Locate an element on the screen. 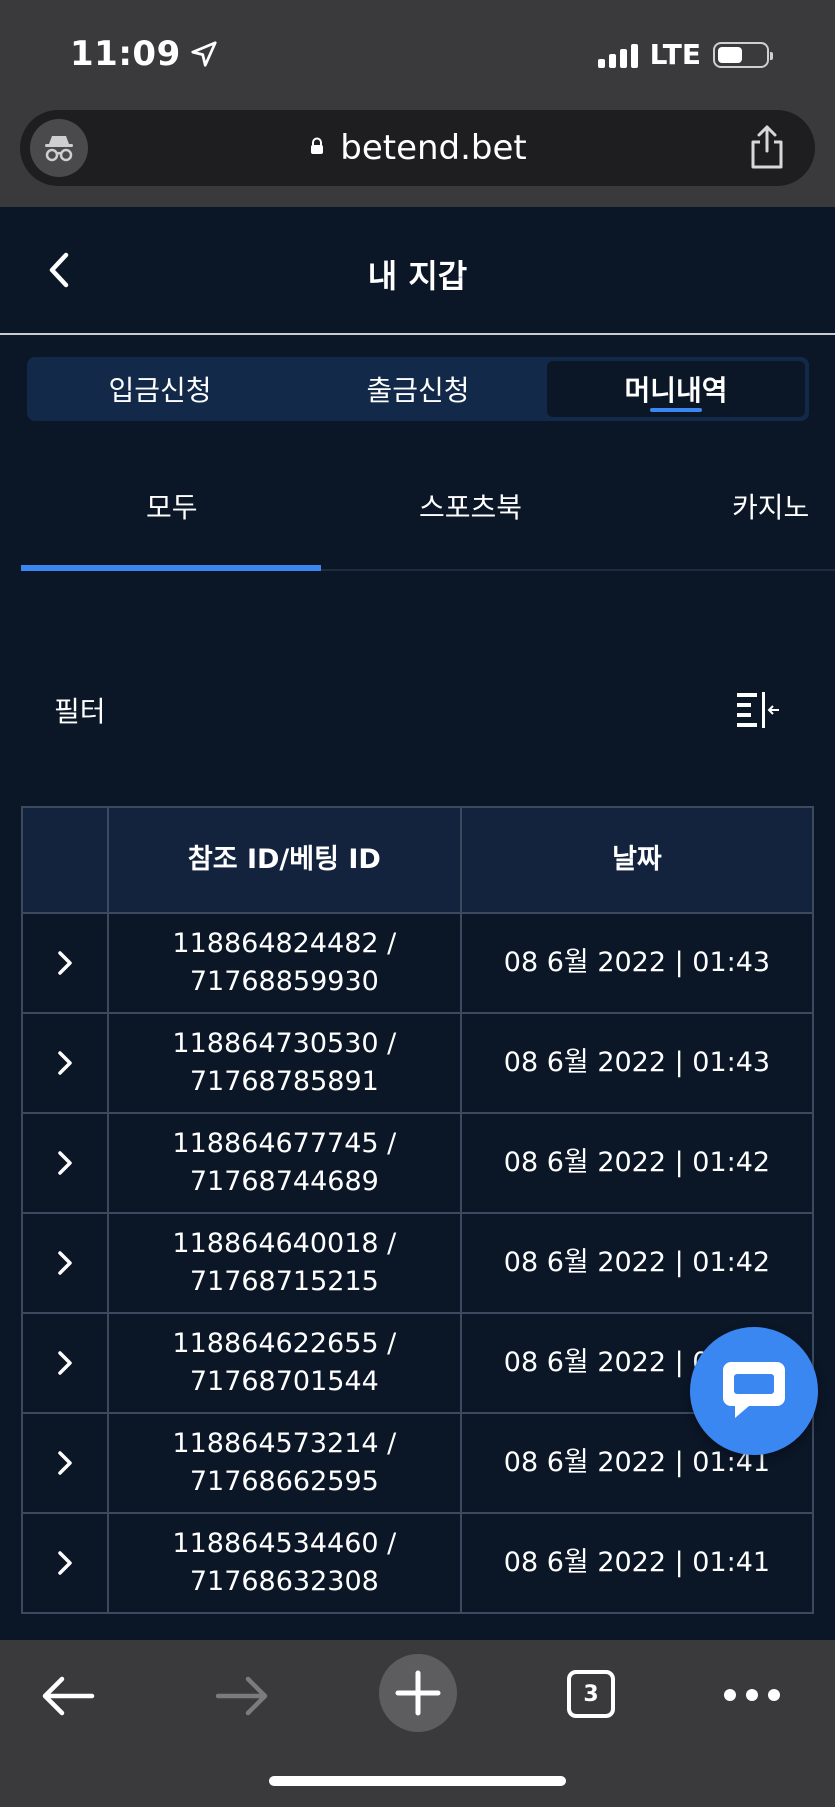 The width and height of the screenshot is (835, 1807). signal-icon is located at coordinates (617, 55).